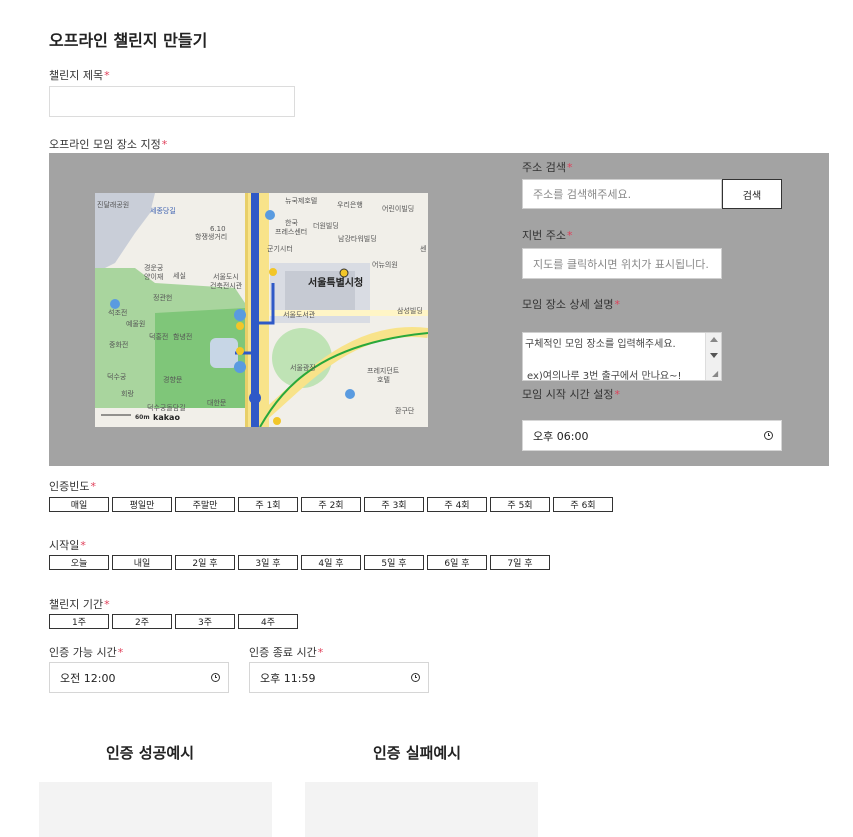  What do you see at coordinates (417, 753) in the screenshot?
I see `fail-example-title: 인증 실패예시` at bounding box center [417, 753].